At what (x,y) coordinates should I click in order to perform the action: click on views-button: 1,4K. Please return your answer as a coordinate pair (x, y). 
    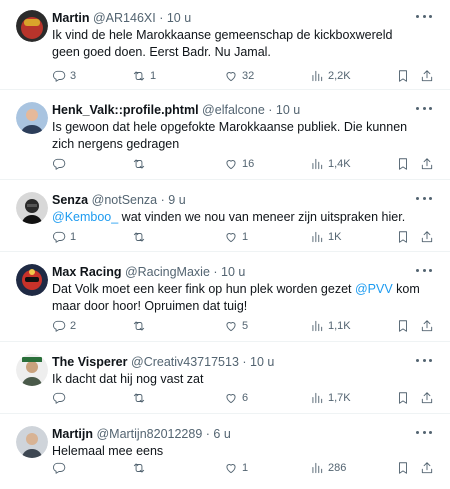
    Looking at the image, I should click on (330, 164).